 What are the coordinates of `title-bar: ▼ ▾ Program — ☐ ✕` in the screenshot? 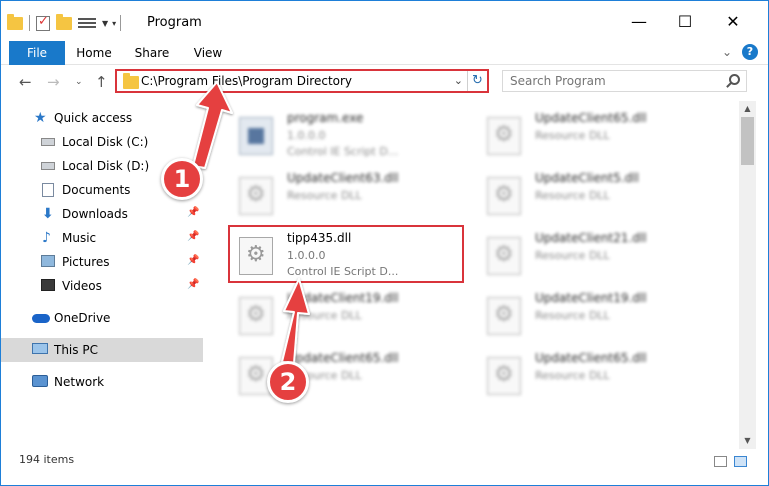 It's located at (384, 21).